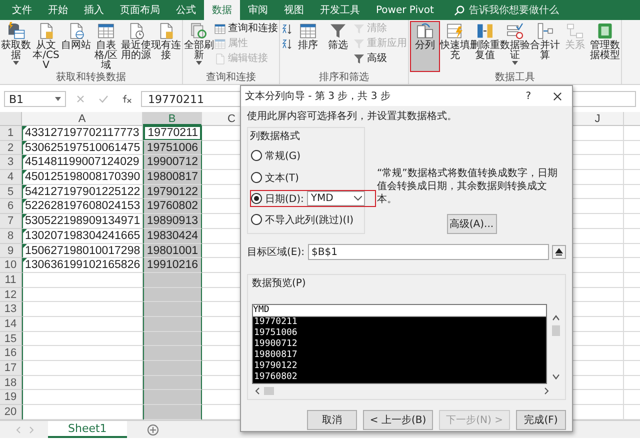 The image size is (640, 443). I want to click on radio-label: 文本(T), so click(282, 177).